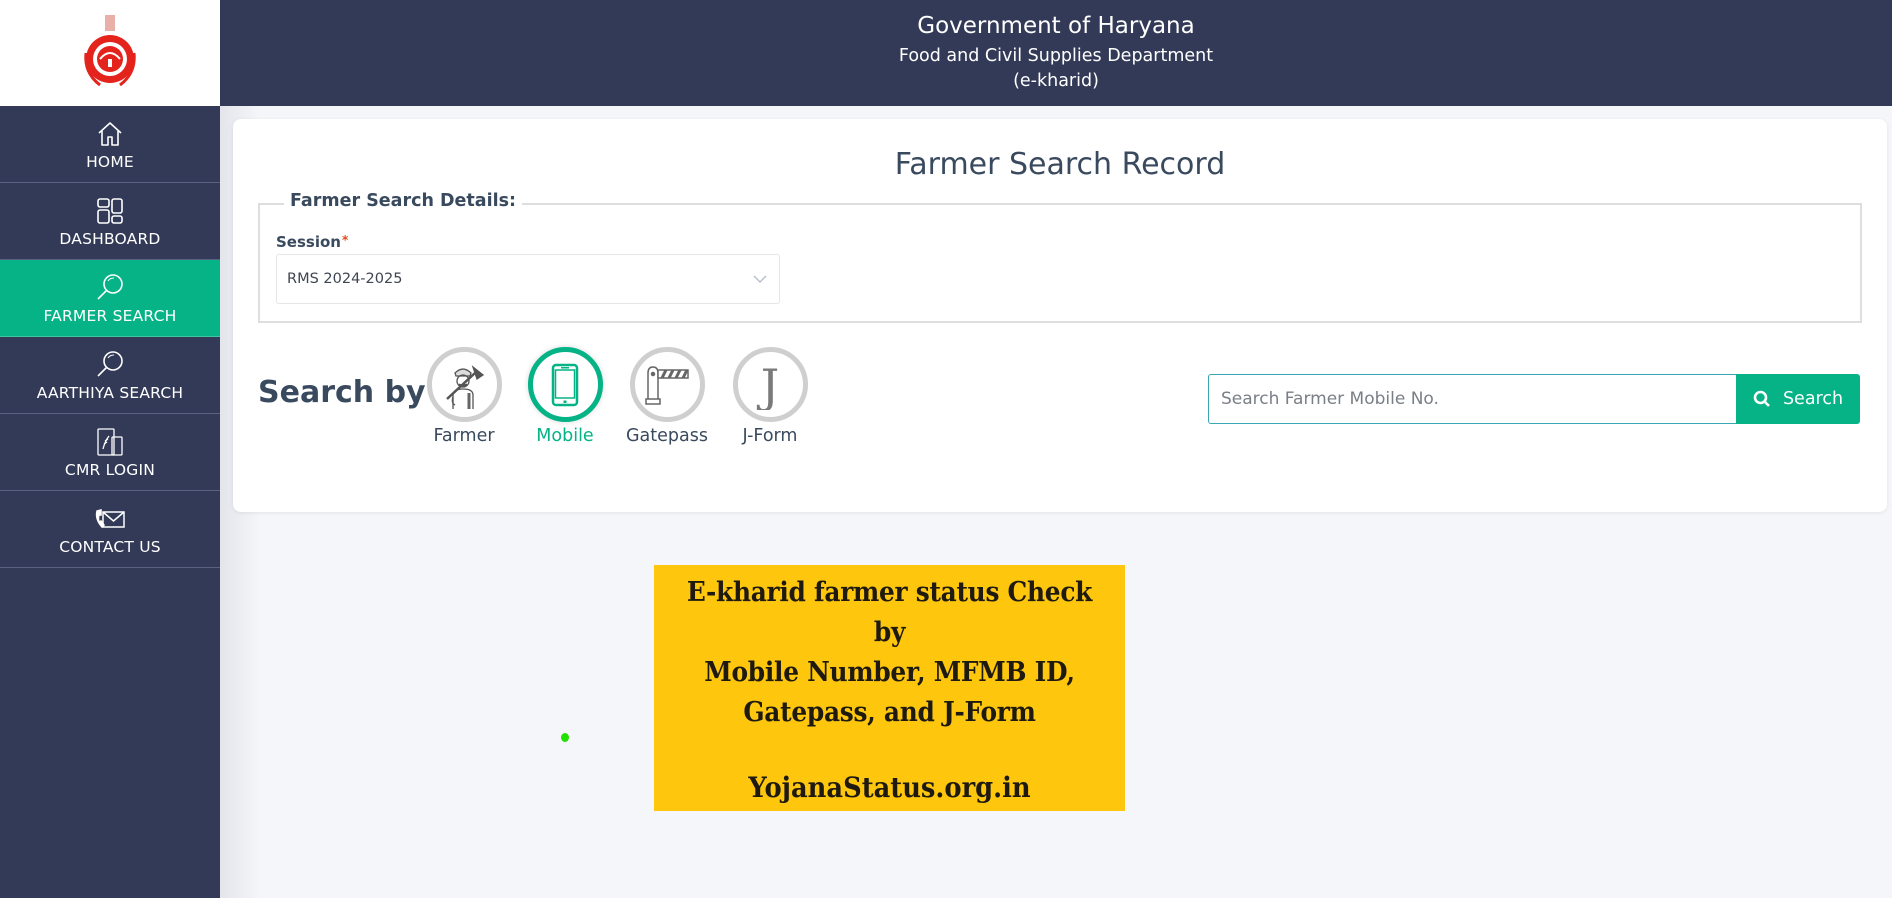 This screenshot has height=898, width=1892. What do you see at coordinates (110, 546) in the screenshot?
I see `sidebar-item-label: CONTACT US` at bounding box center [110, 546].